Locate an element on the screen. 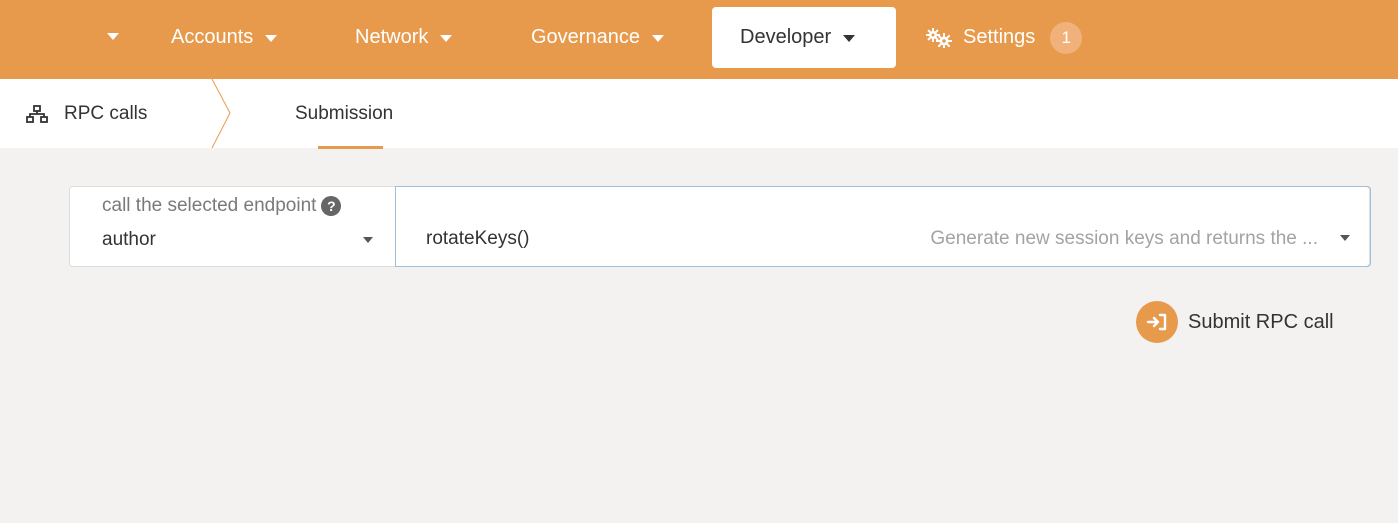 This screenshot has height=523, width=1398. active-tab-indicator is located at coordinates (350, 147).